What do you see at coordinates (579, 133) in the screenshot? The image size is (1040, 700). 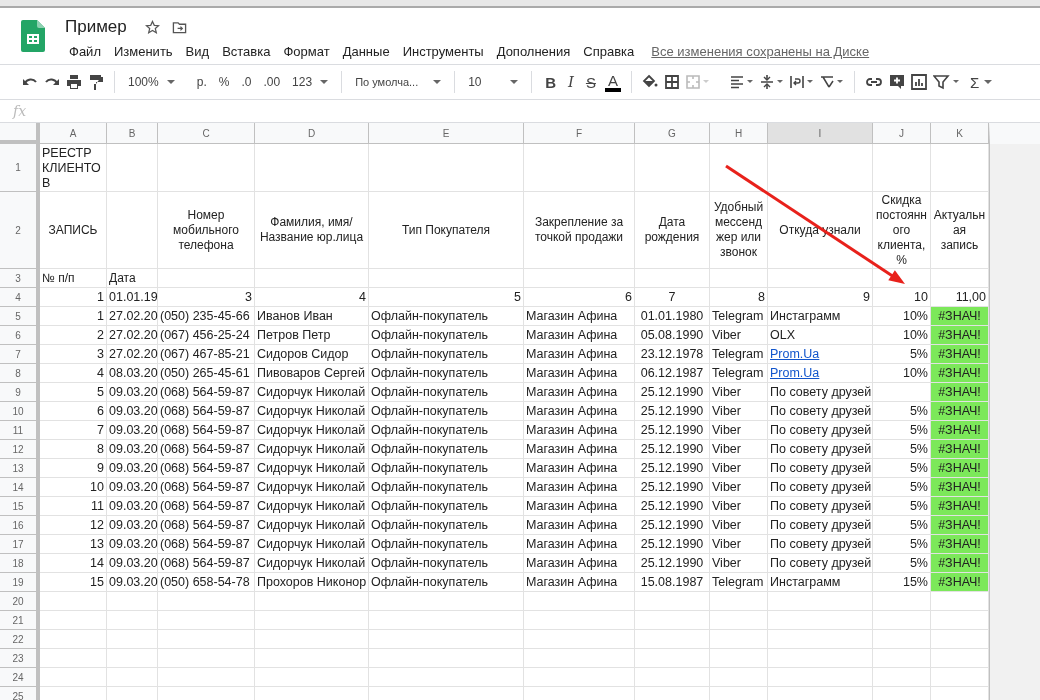 I see `column-header: F` at bounding box center [579, 133].